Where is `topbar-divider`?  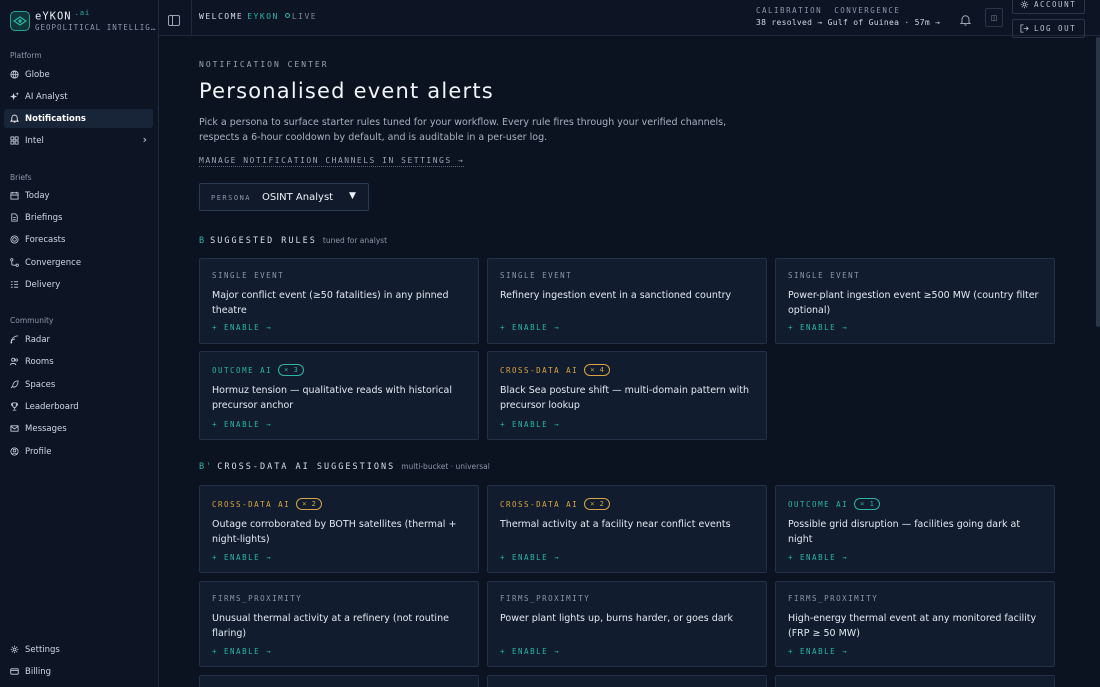
topbar-divider is located at coordinates (191, 18).